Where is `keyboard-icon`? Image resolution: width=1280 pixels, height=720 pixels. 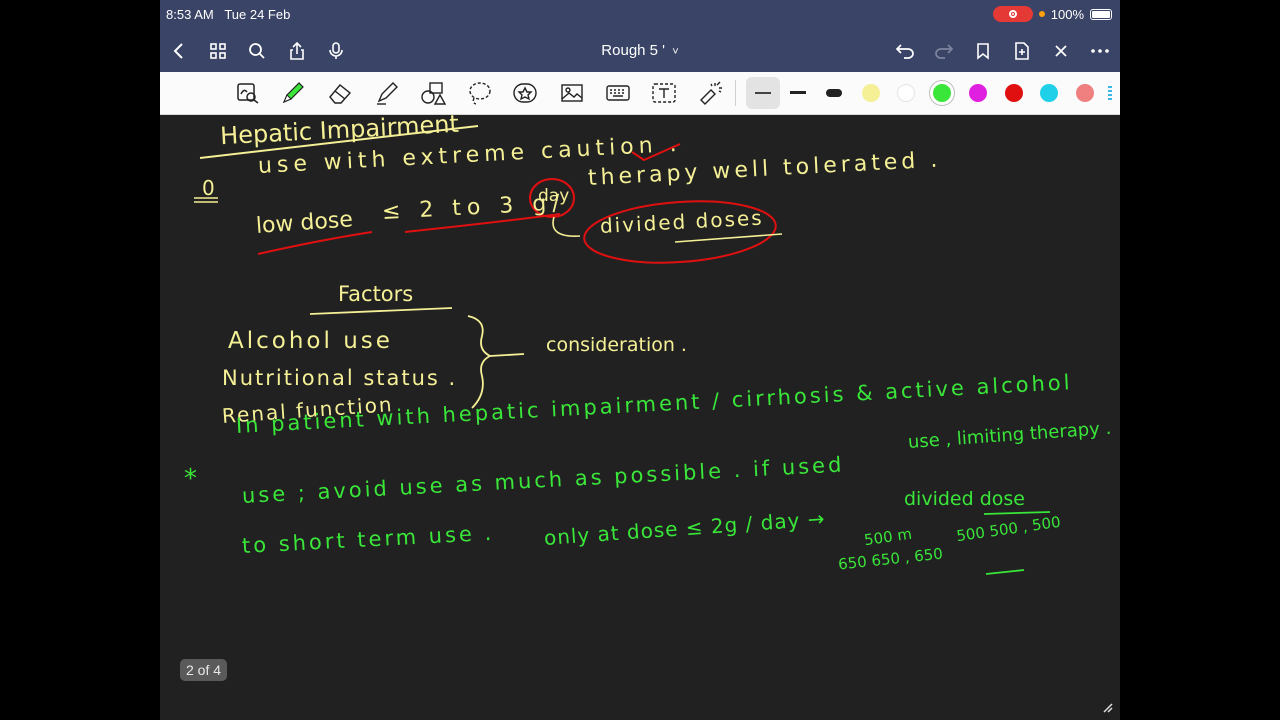 keyboard-icon is located at coordinates (618, 93).